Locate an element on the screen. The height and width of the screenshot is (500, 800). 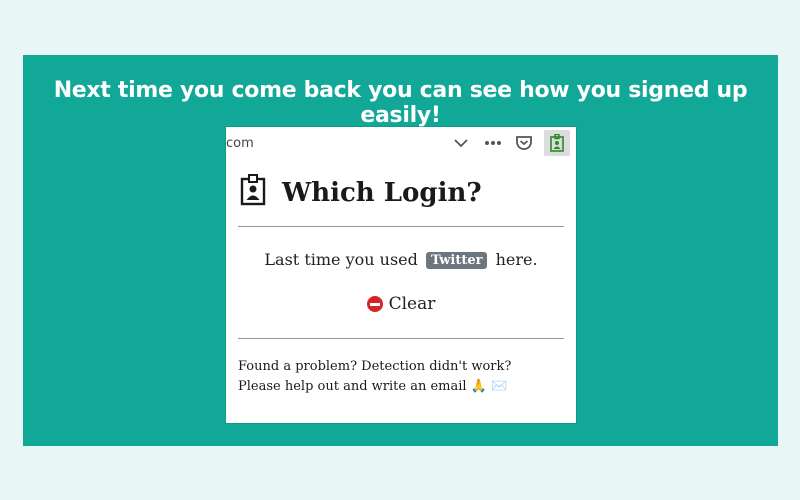
last-used-suffix: here. is located at coordinates (516, 259).